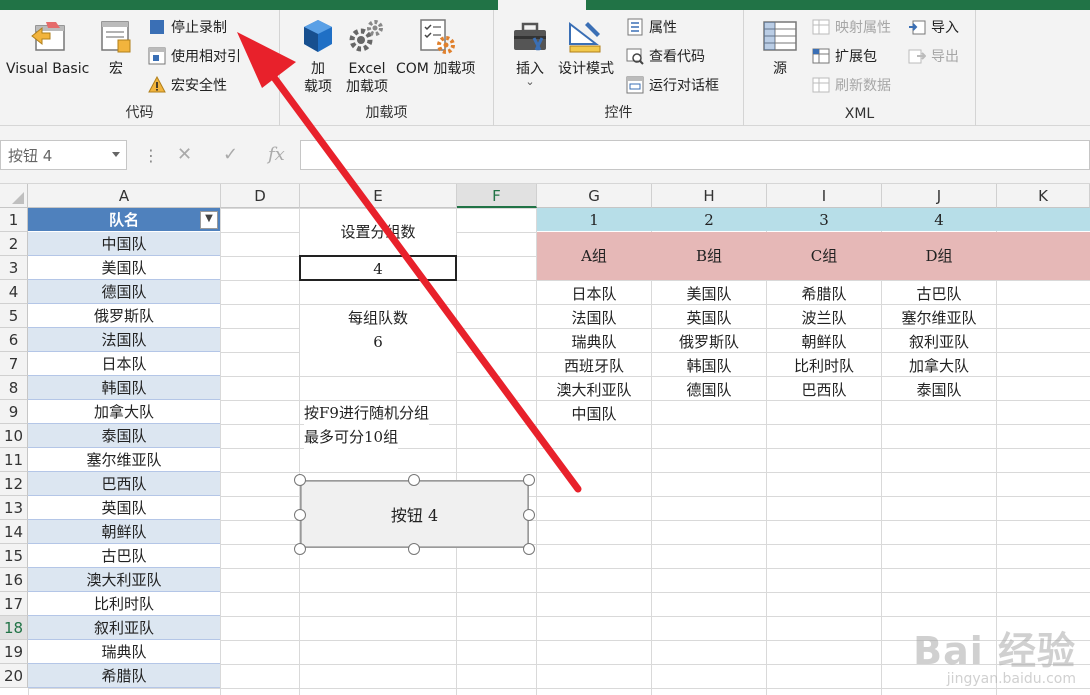 The width and height of the screenshot is (1090, 695). Describe the element at coordinates (939, 318) in the screenshot. I see `group-member: 塞尔维亚队` at that location.